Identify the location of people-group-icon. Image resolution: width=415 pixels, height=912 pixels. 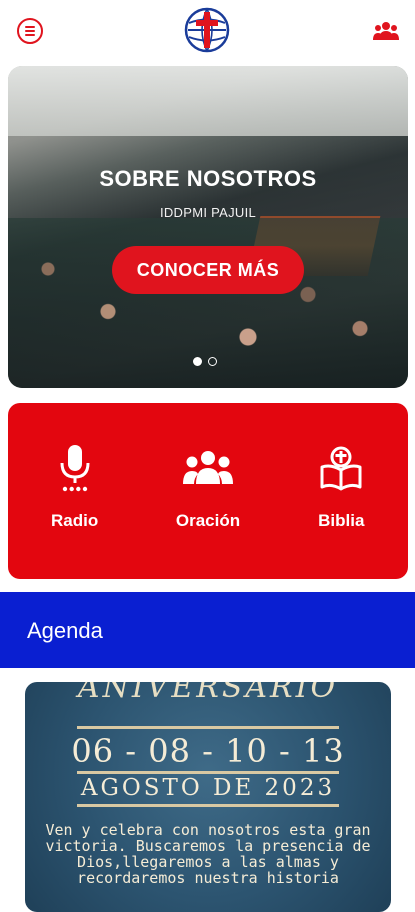
(386, 31).